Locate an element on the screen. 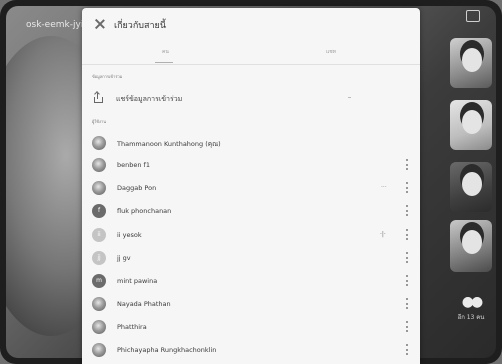 The height and width of the screenshot is (364, 502). panel-header: เกี่ยวกับสายนี้ is located at coordinates (251, 25).